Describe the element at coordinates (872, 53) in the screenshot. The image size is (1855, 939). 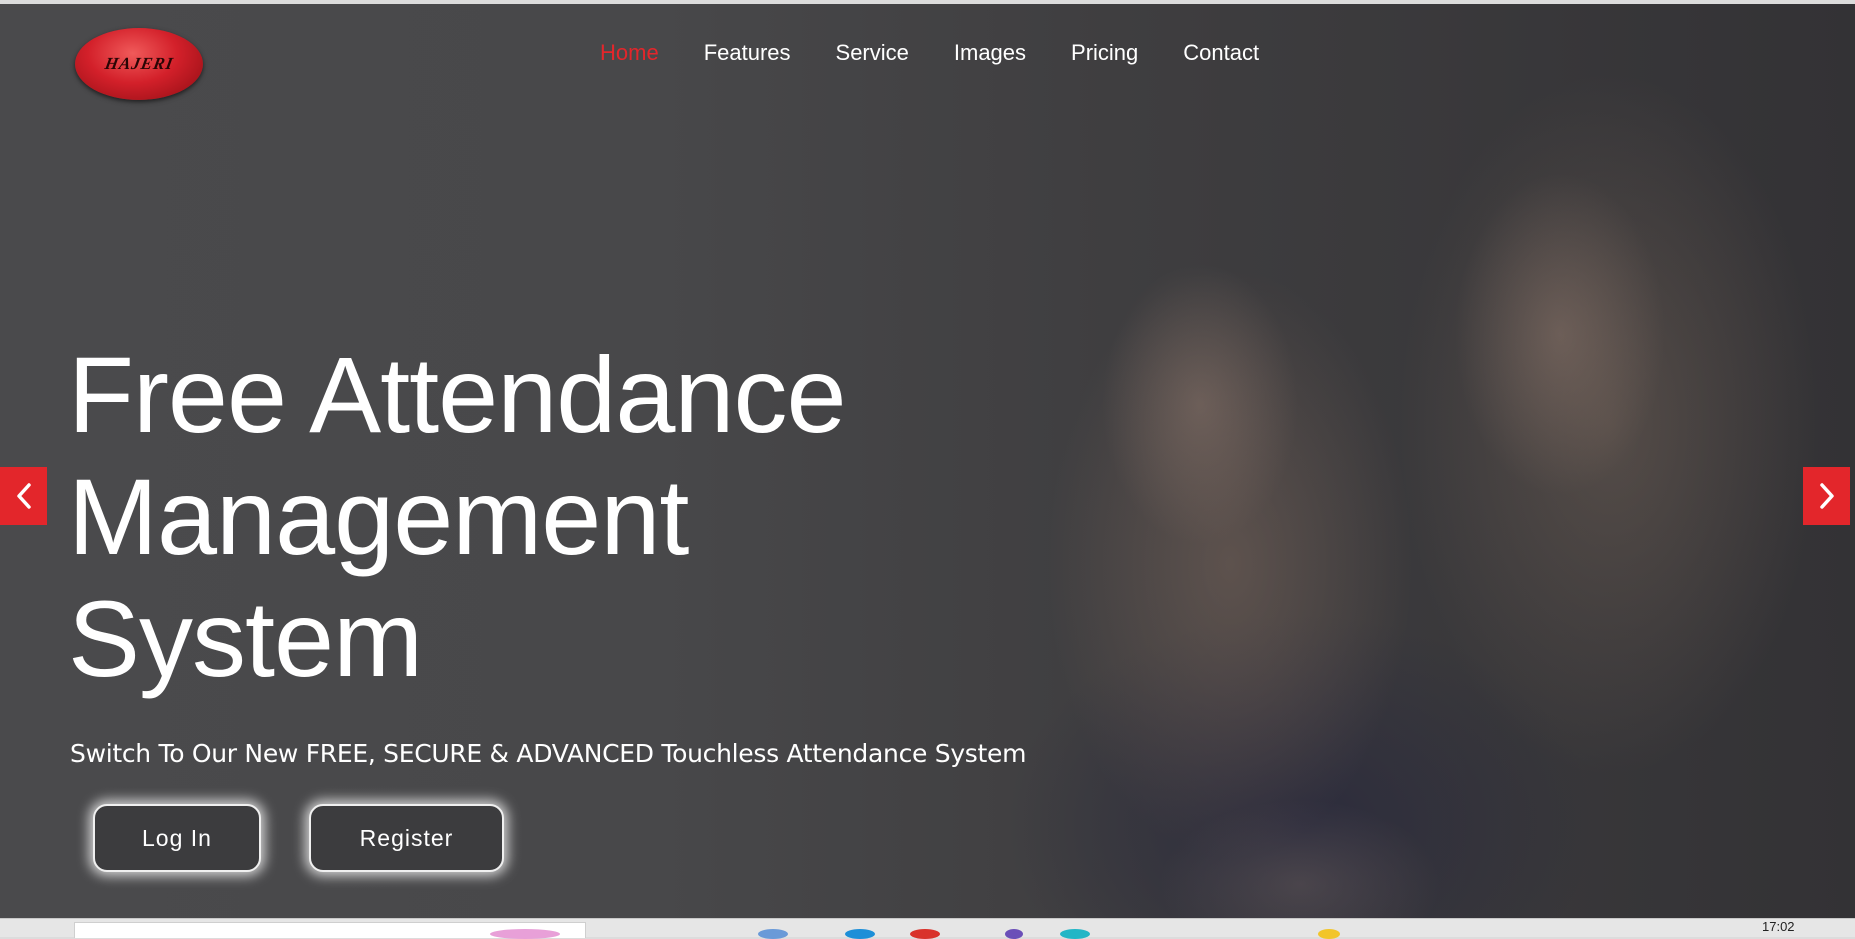
I see `nav-service-link: Service` at that location.